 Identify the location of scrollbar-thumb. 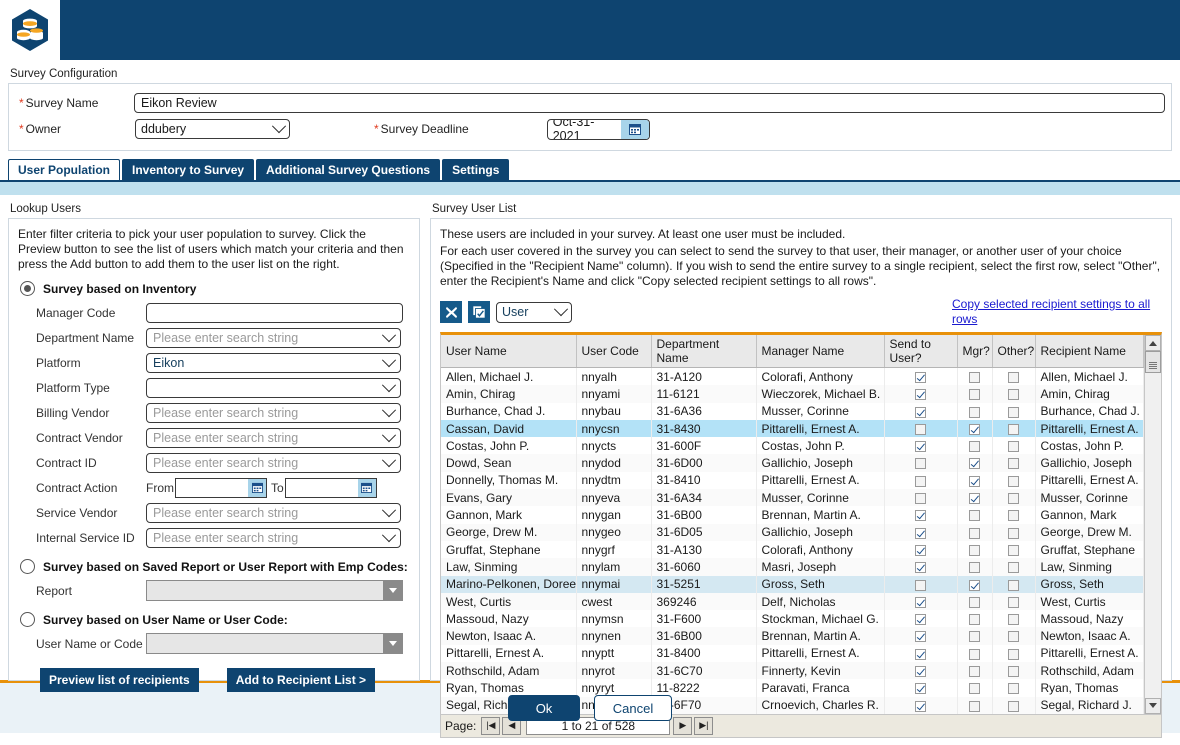
(1153, 362).